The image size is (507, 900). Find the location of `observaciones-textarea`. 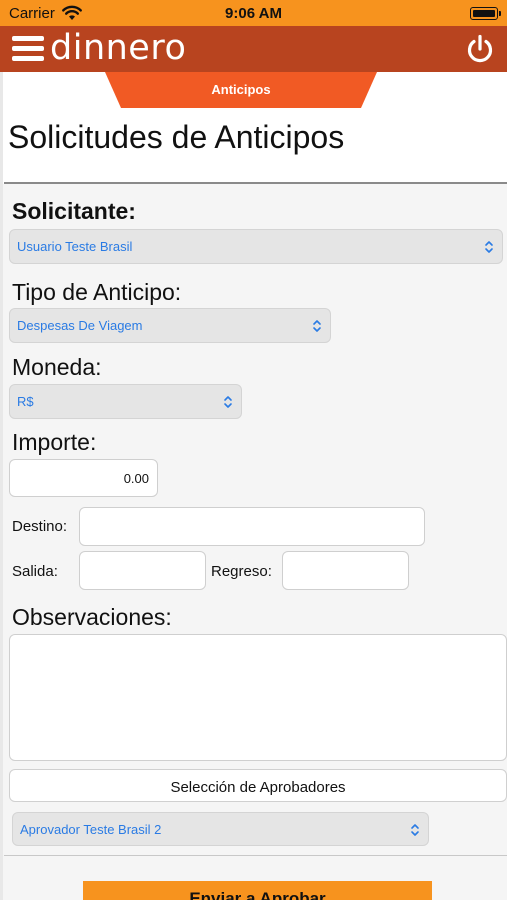

observaciones-textarea is located at coordinates (258, 697).